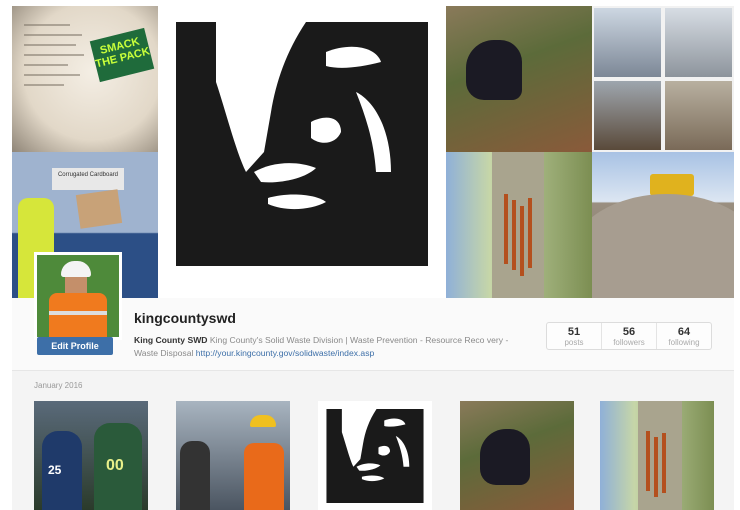  Describe the element at coordinates (629, 342) in the screenshot. I see `stat-followers-label: followers` at that location.